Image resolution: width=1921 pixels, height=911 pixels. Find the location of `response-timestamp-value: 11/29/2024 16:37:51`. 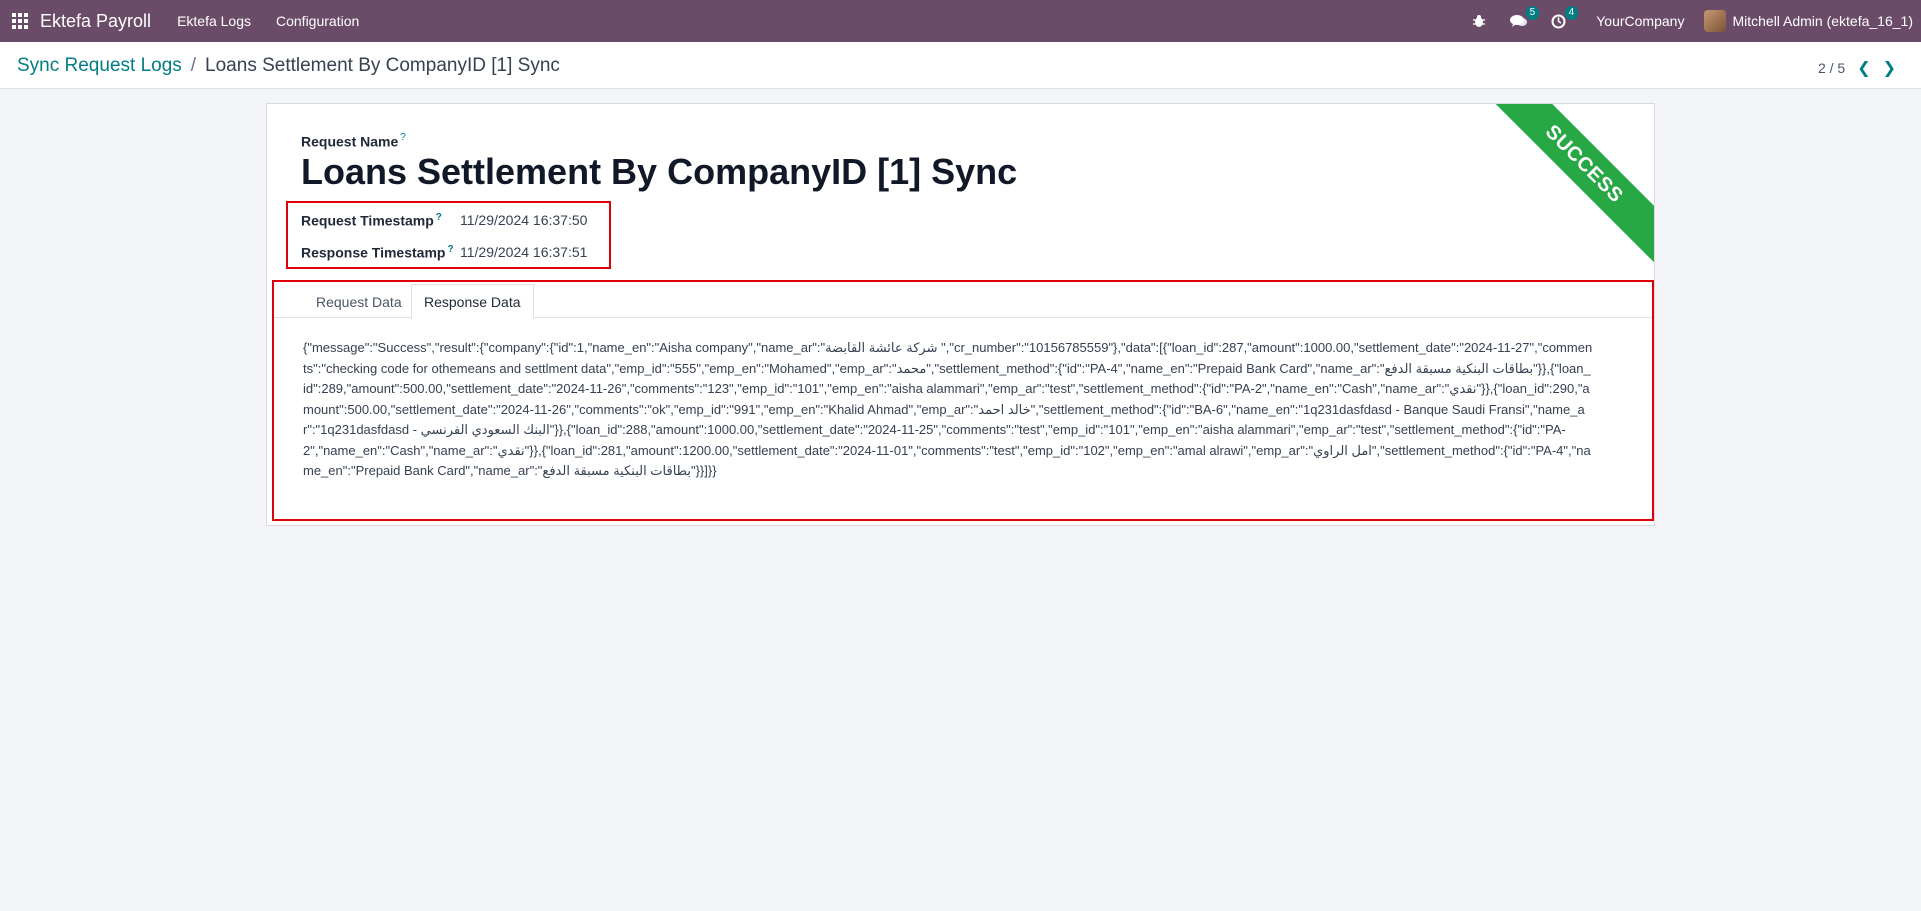

response-timestamp-value: 11/29/2024 16:37:51 is located at coordinates (524, 252).